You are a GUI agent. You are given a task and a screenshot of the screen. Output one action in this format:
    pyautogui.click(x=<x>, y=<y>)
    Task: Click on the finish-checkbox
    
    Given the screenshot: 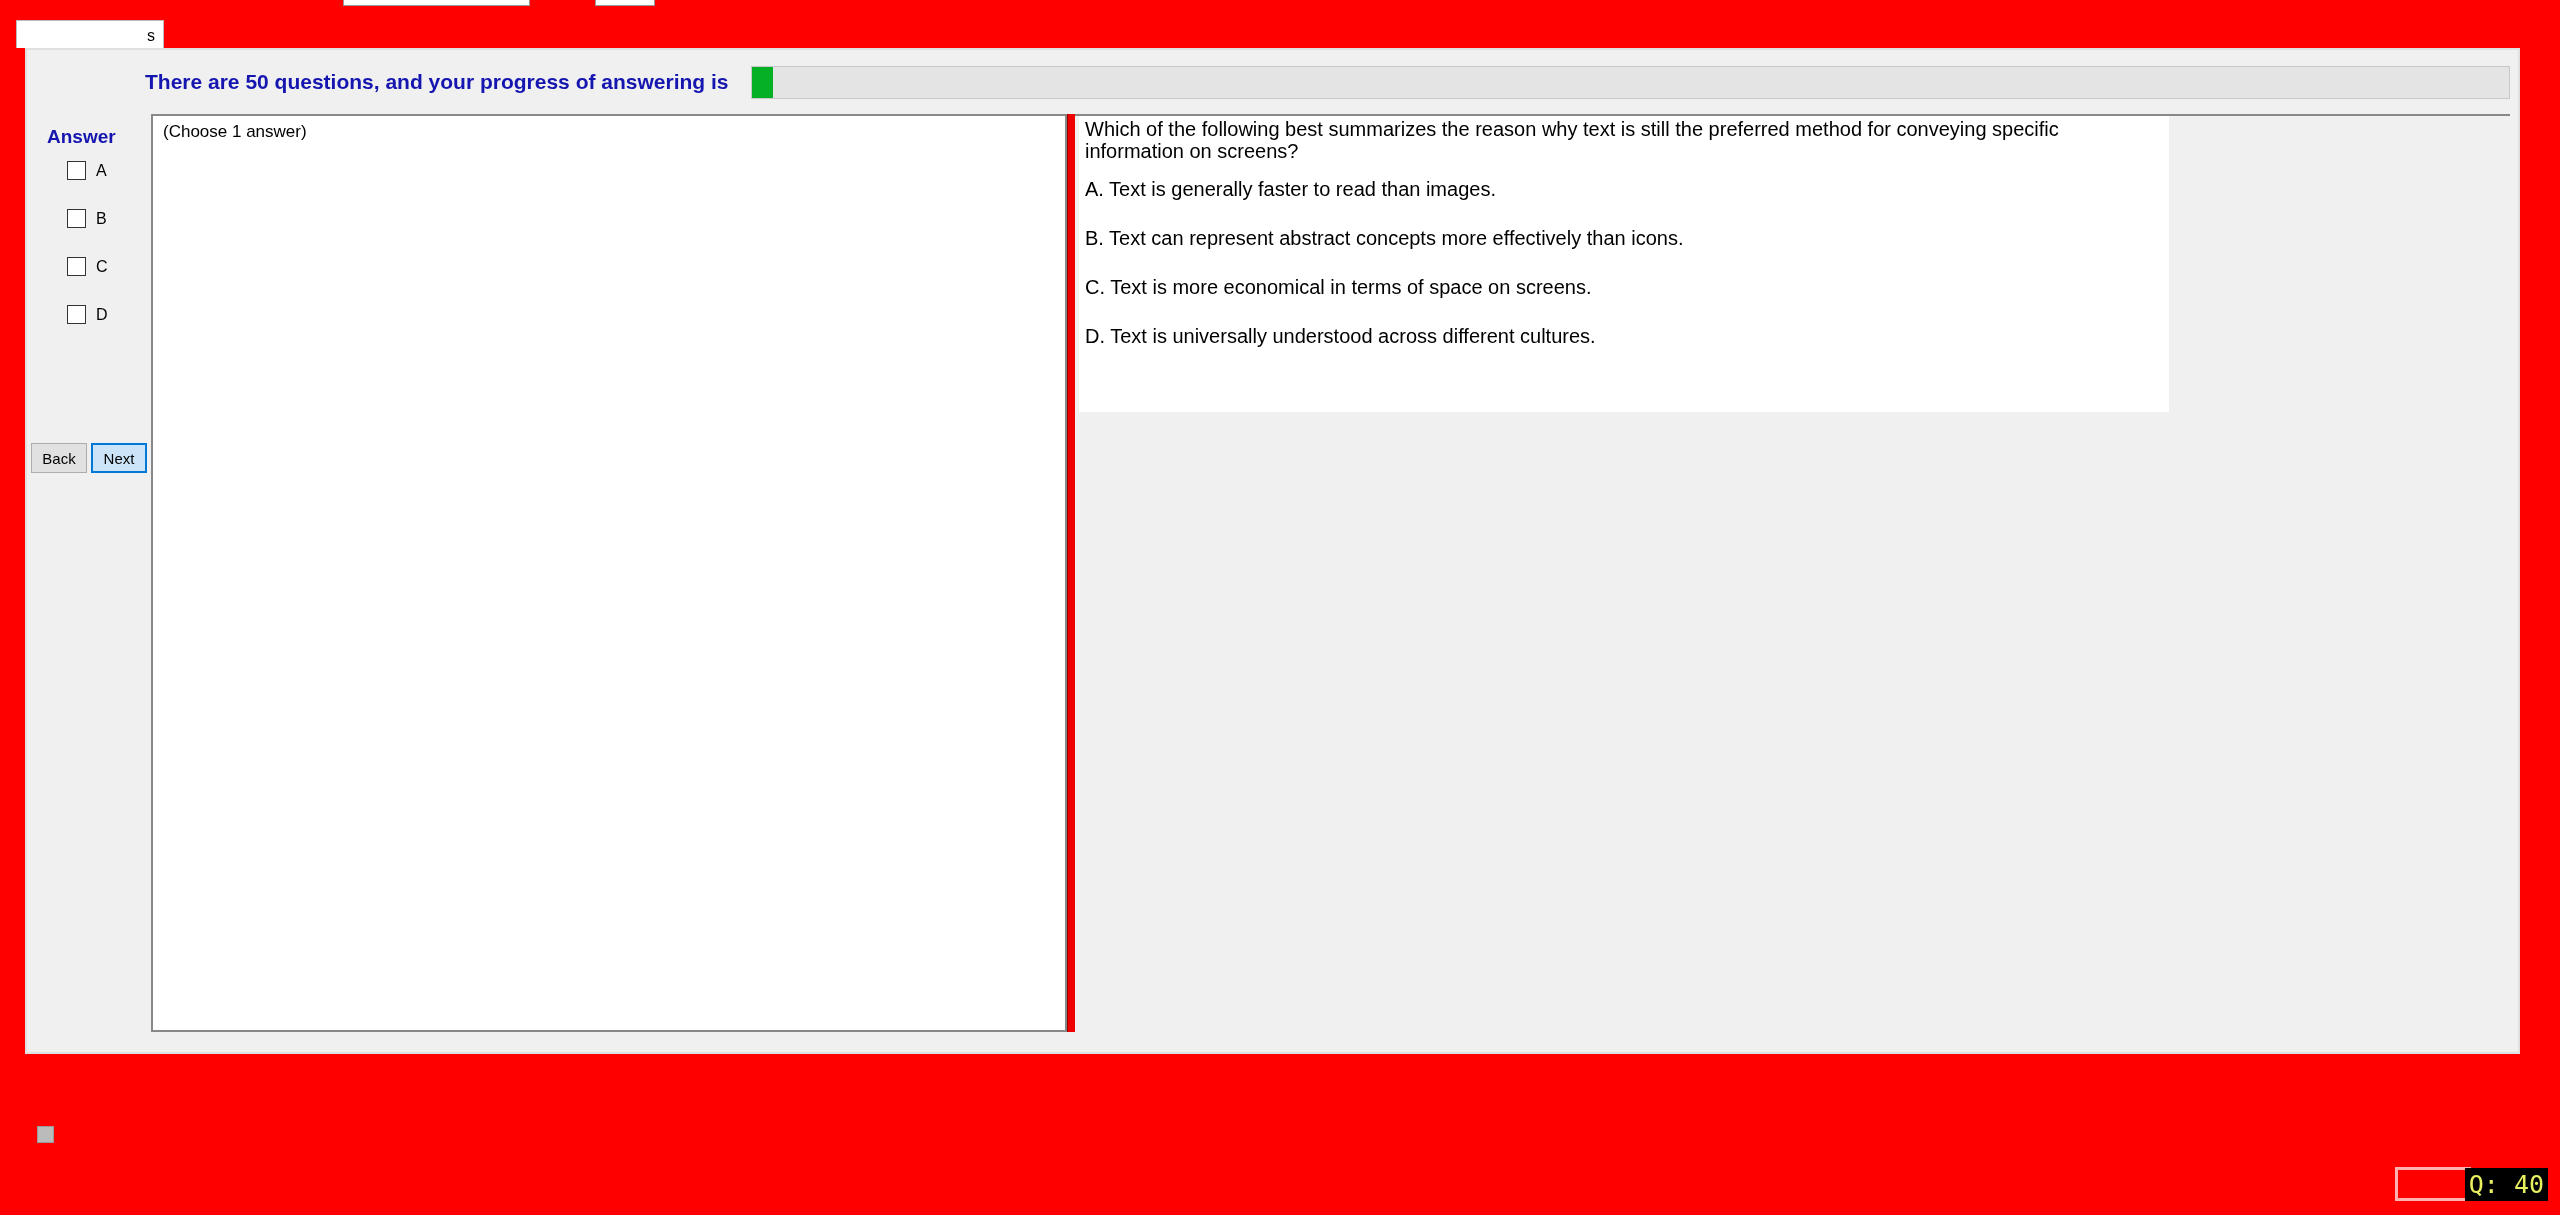 What is the action you would take?
    pyautogui.click(x=45, y=1134)
    